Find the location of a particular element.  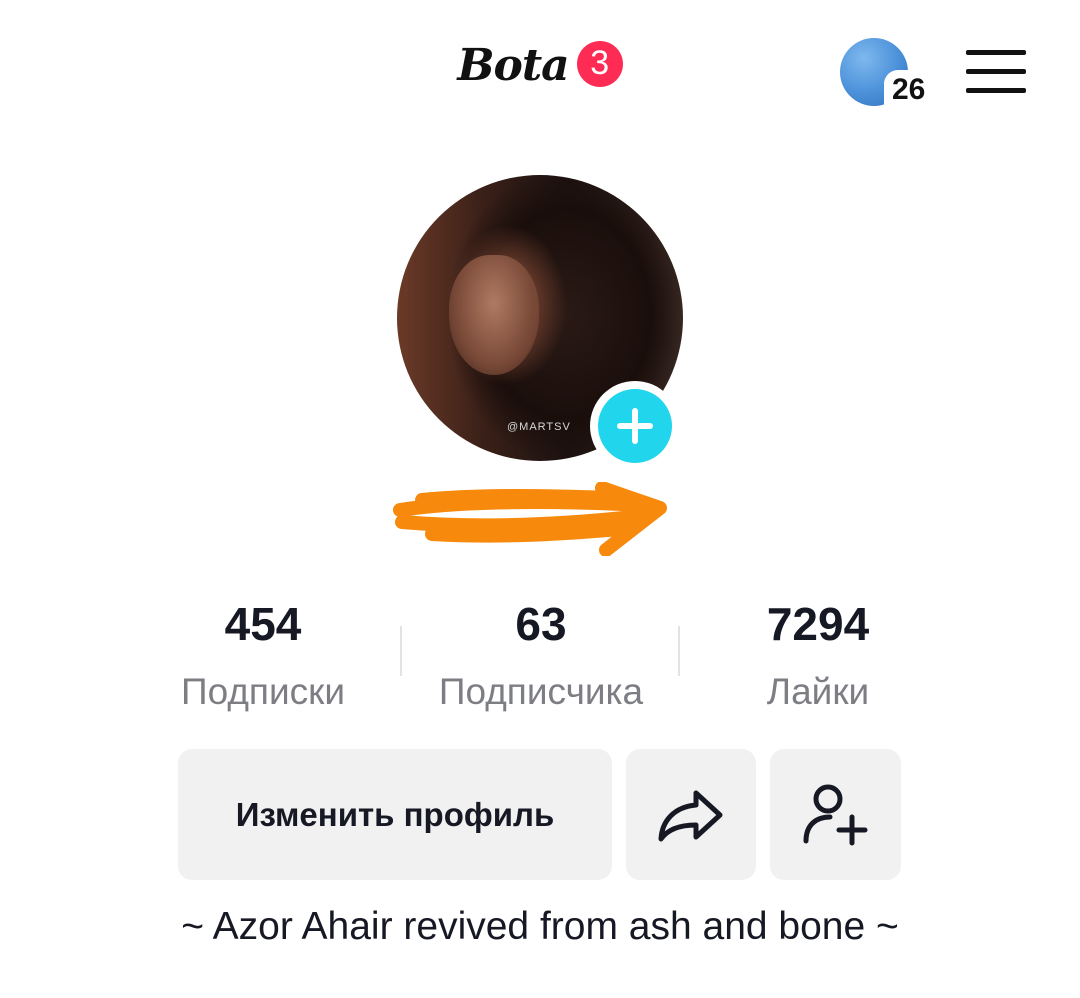

stat-following: 454 Подписки is located at coordinates (263, 656).